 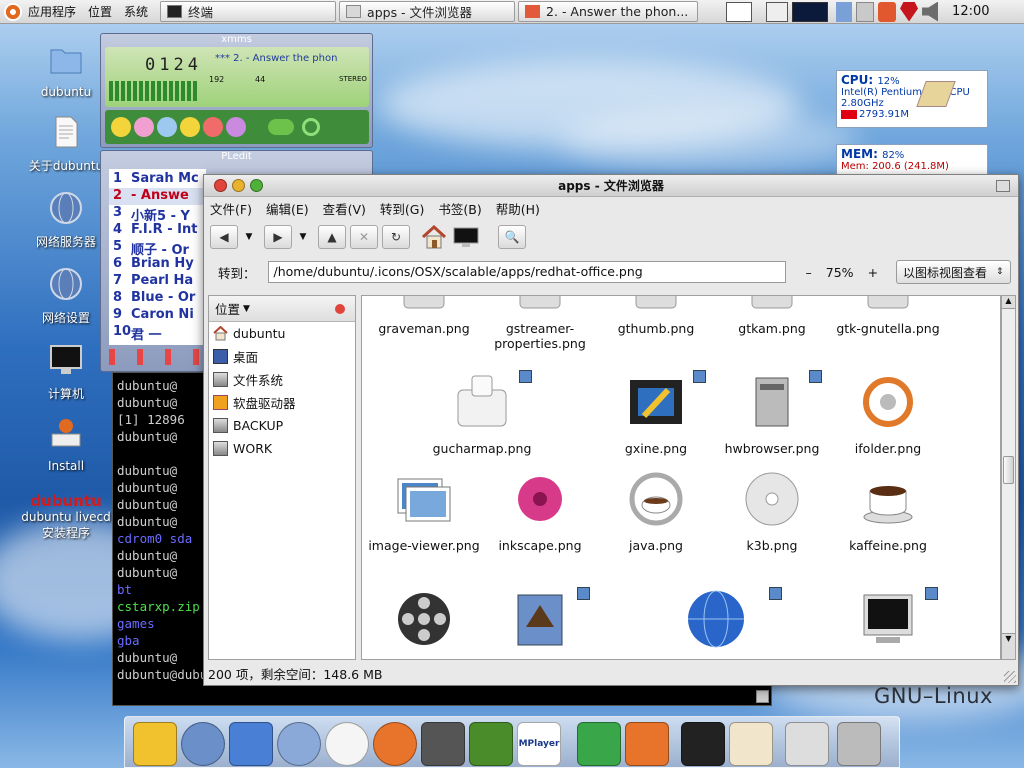 I want to click on zoom-out-button: –, so click(x=809, y=272).